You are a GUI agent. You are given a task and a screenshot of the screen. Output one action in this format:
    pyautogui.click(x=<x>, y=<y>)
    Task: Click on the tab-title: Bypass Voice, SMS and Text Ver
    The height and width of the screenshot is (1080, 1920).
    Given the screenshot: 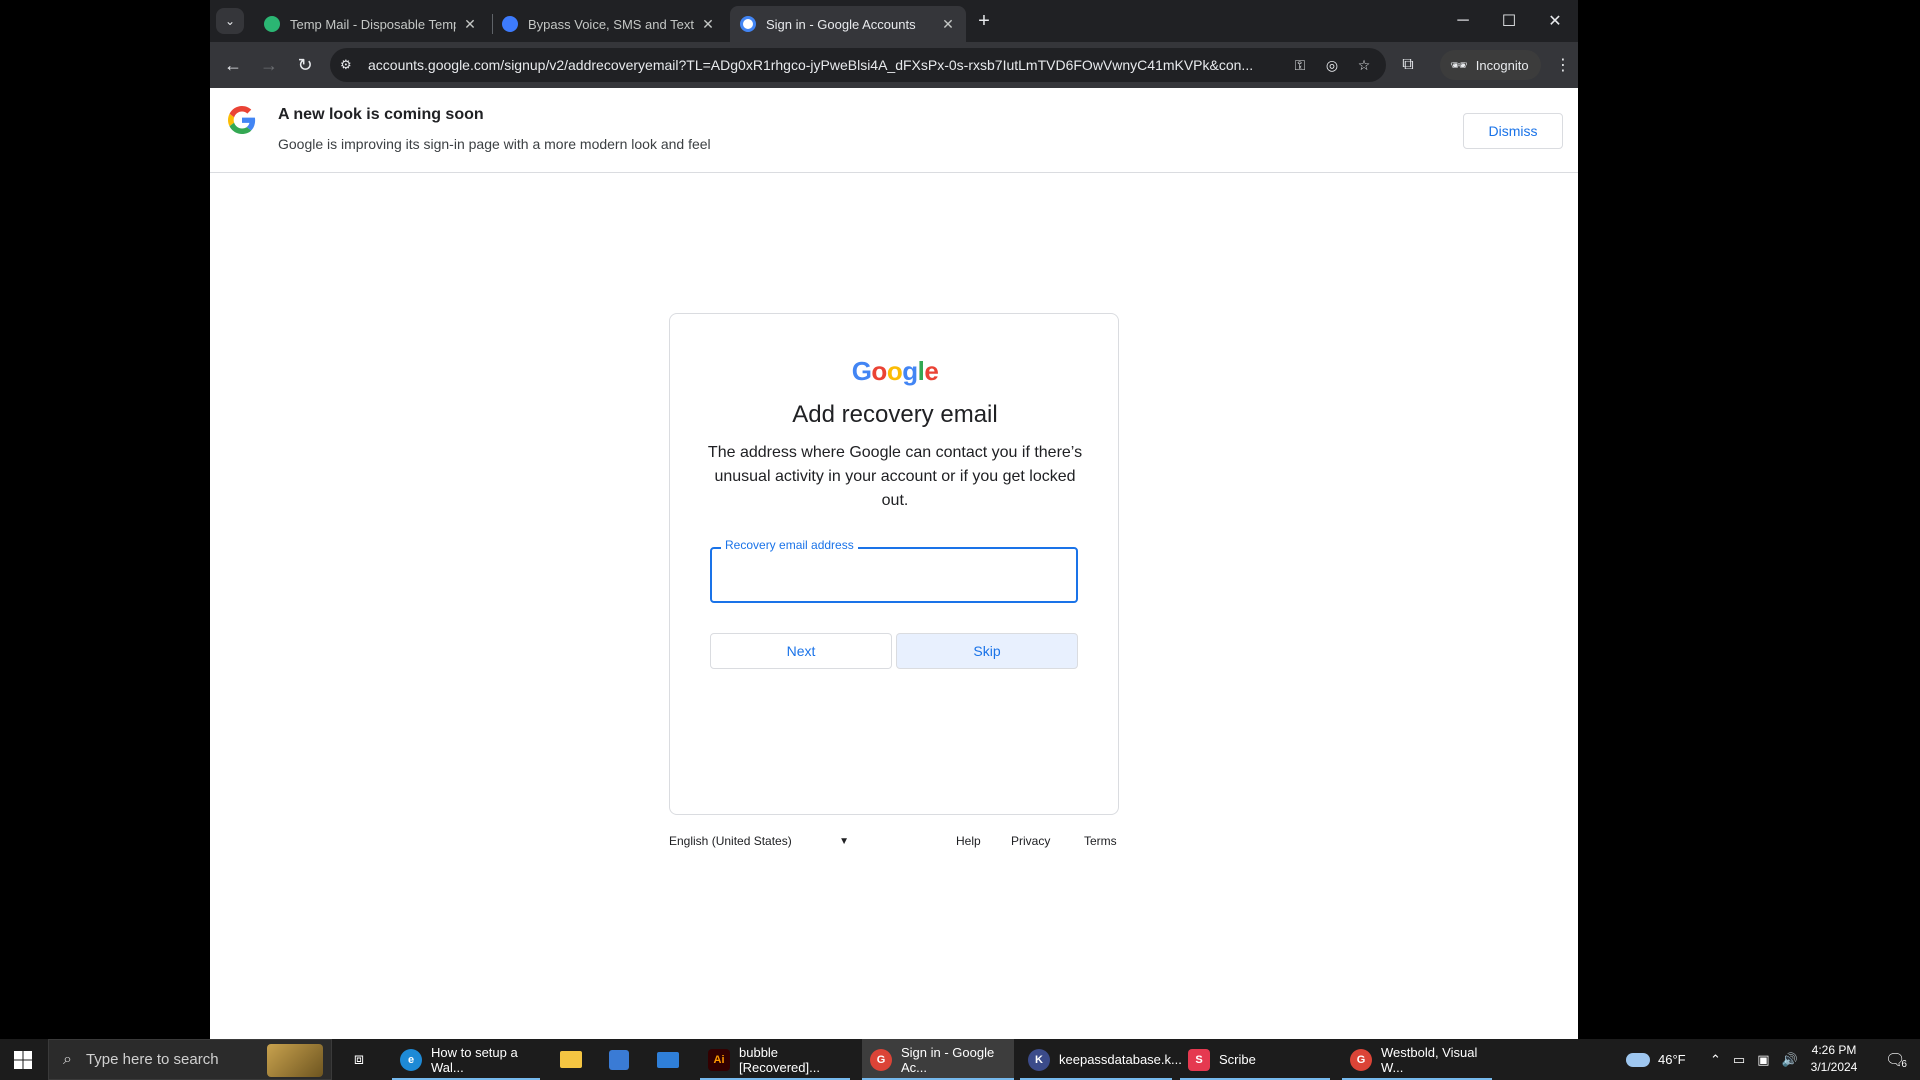 What is the action you would take?
    pyautogui.click(x=611, y=24)
    